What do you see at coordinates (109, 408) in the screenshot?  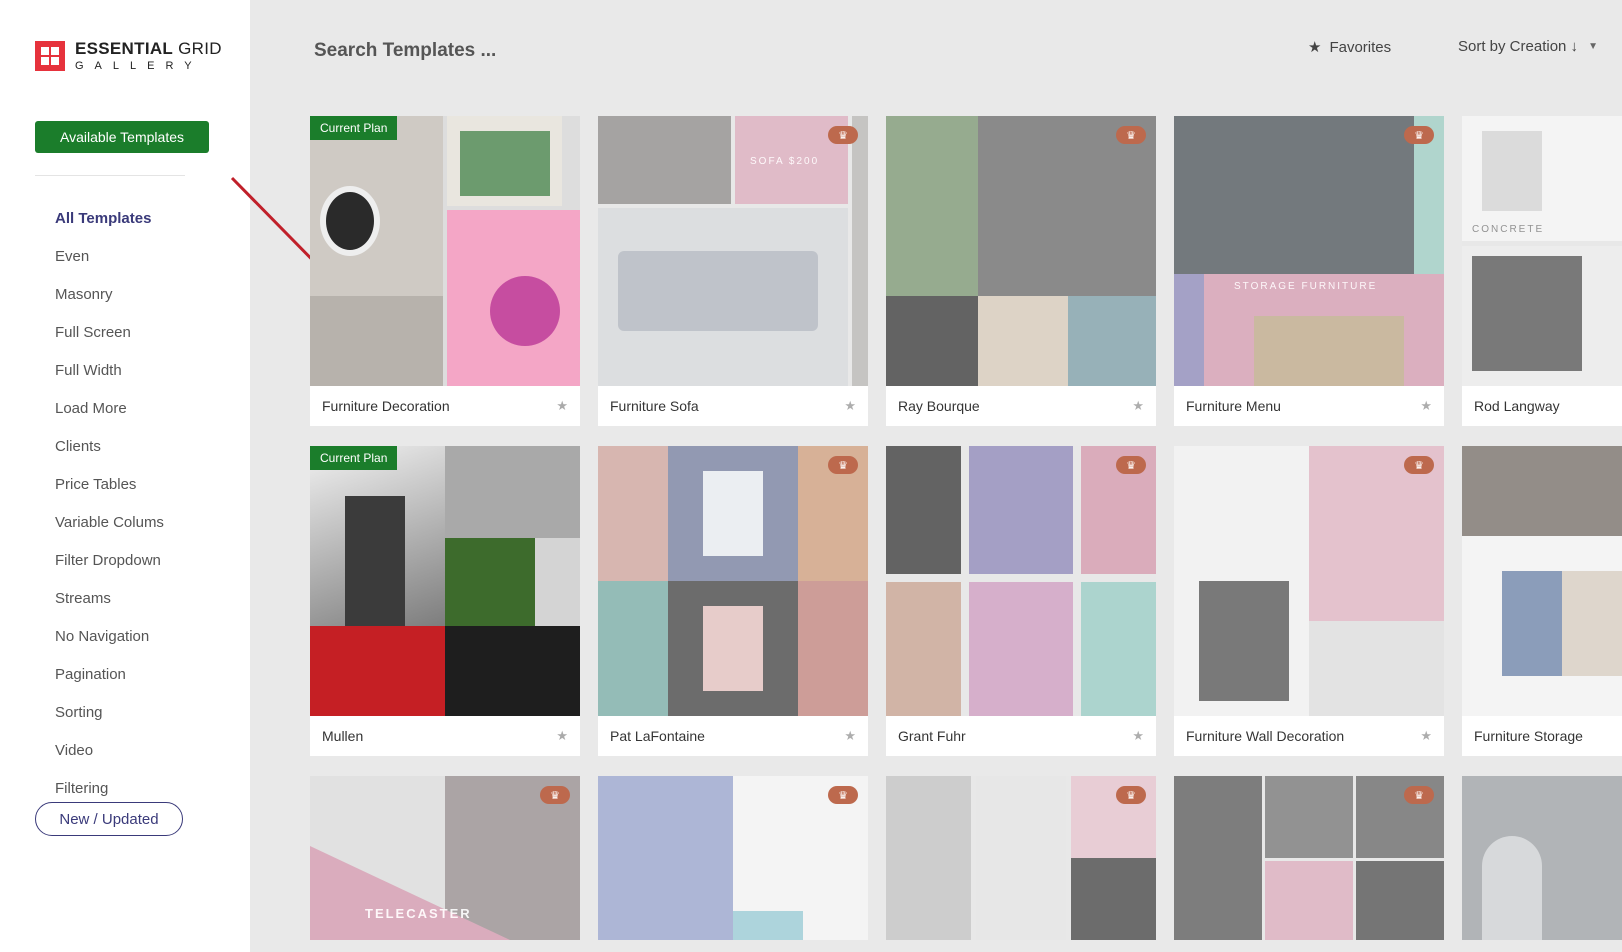 I see `sidebar-item-load-more: Load More` at bounding box center [109, 408].